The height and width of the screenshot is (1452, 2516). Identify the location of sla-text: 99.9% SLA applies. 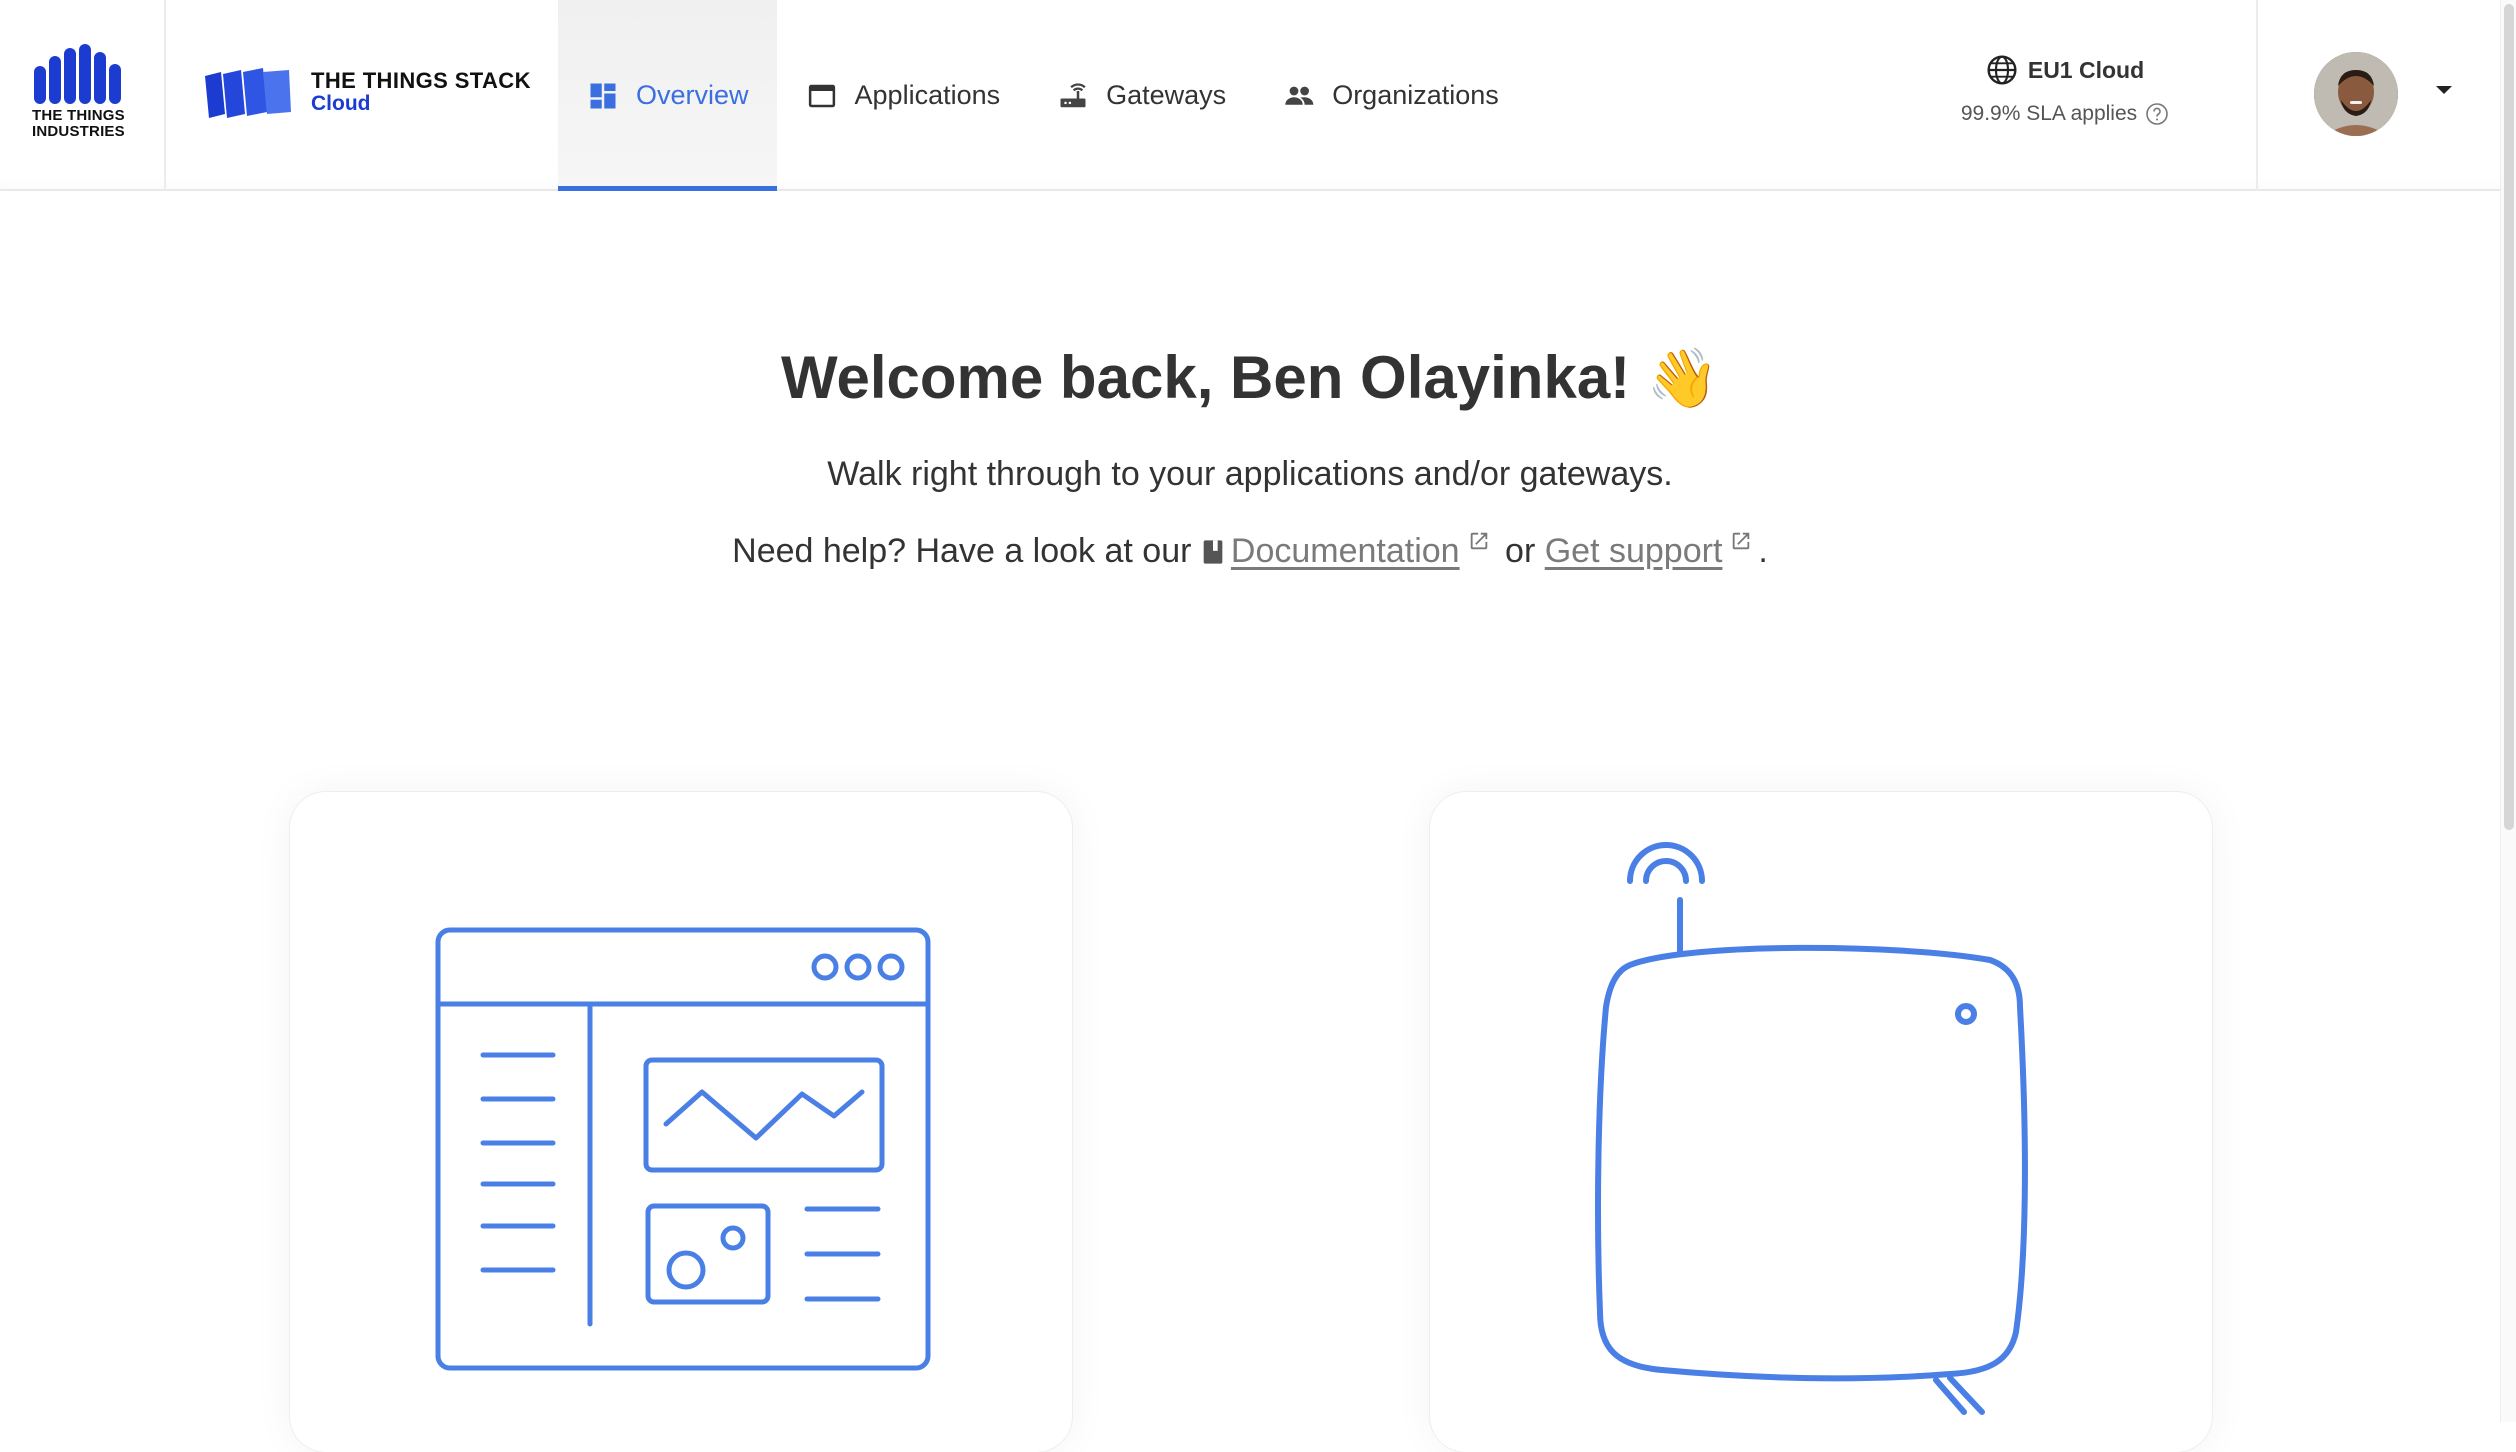
(2049, 113).